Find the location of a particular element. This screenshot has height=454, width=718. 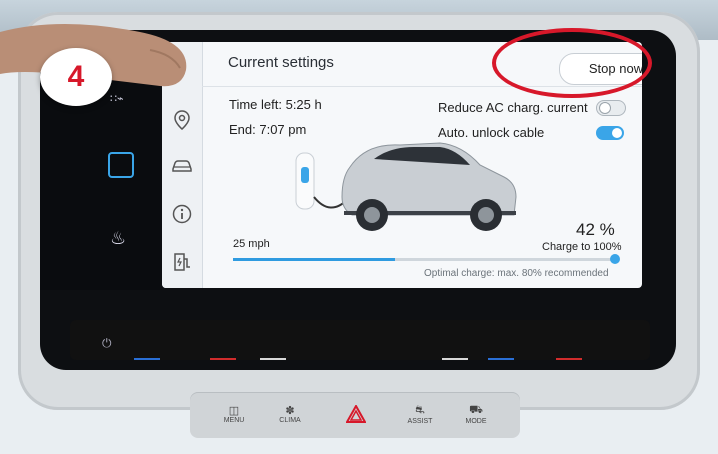

end-time-text: End: 7:07 pm is located at coordinates (268, 129).